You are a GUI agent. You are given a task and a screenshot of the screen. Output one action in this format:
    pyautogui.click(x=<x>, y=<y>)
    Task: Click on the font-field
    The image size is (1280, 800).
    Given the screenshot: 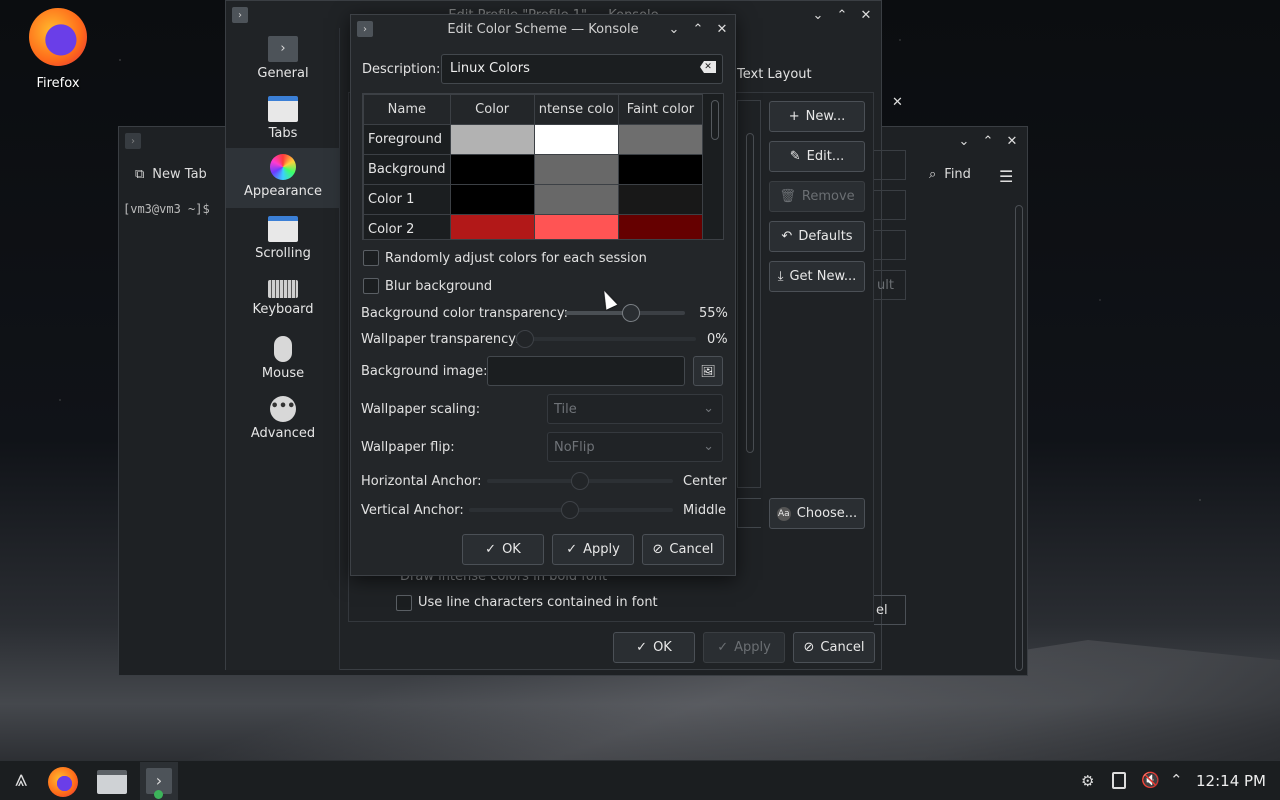 What is the action you would take?
    pyautogui.click(x=749, y=513)
    